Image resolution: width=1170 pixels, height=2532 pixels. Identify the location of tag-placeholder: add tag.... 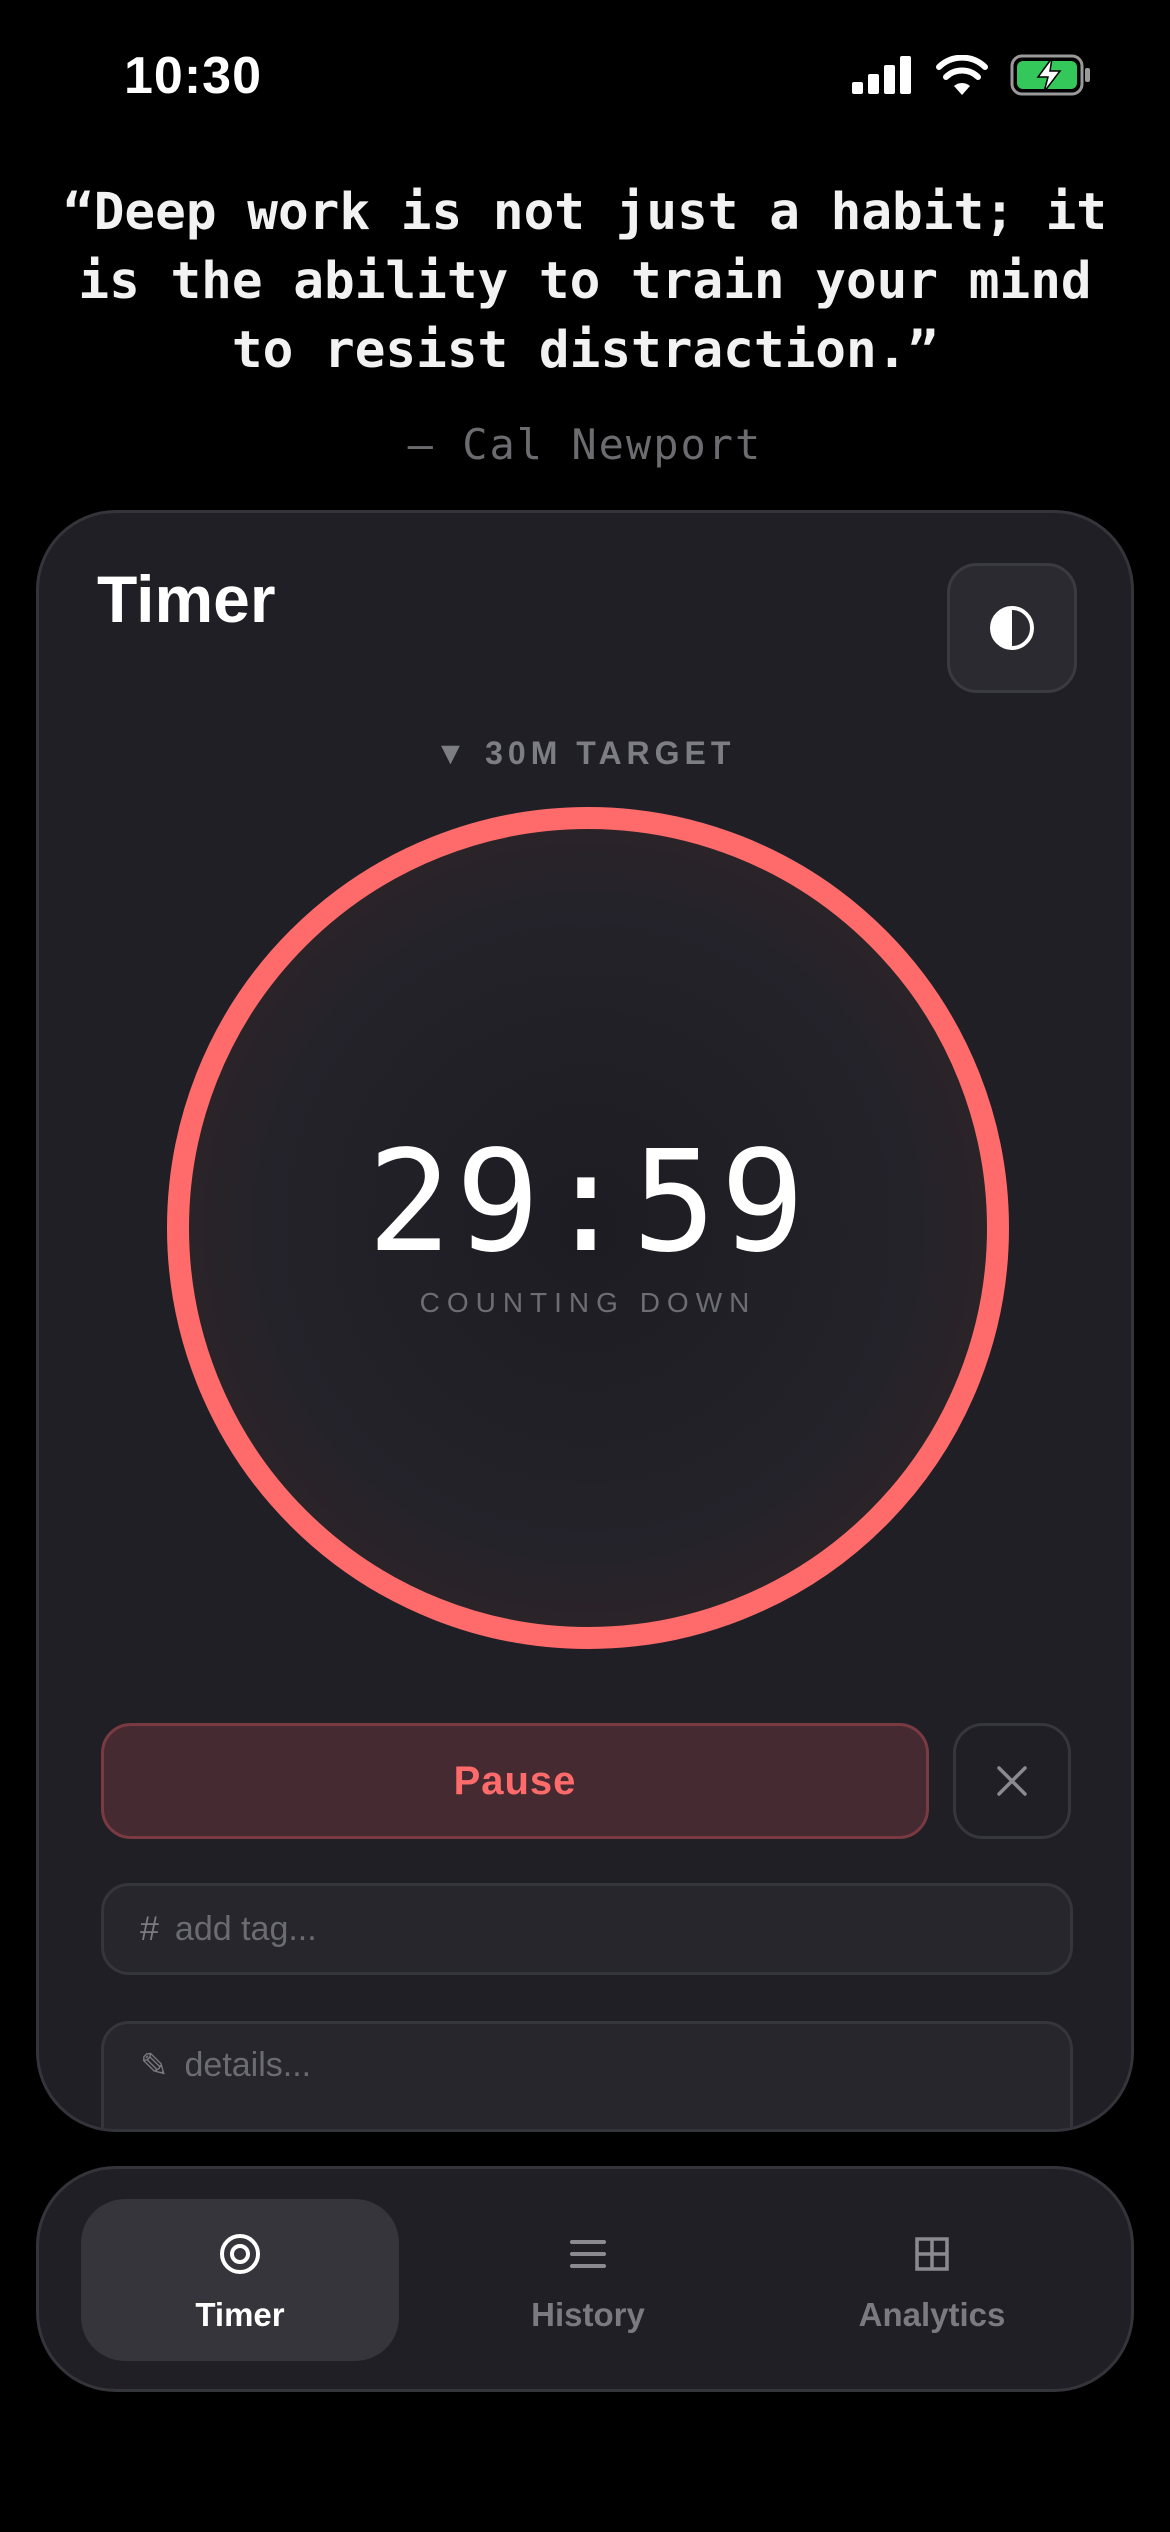
(245, 1928).